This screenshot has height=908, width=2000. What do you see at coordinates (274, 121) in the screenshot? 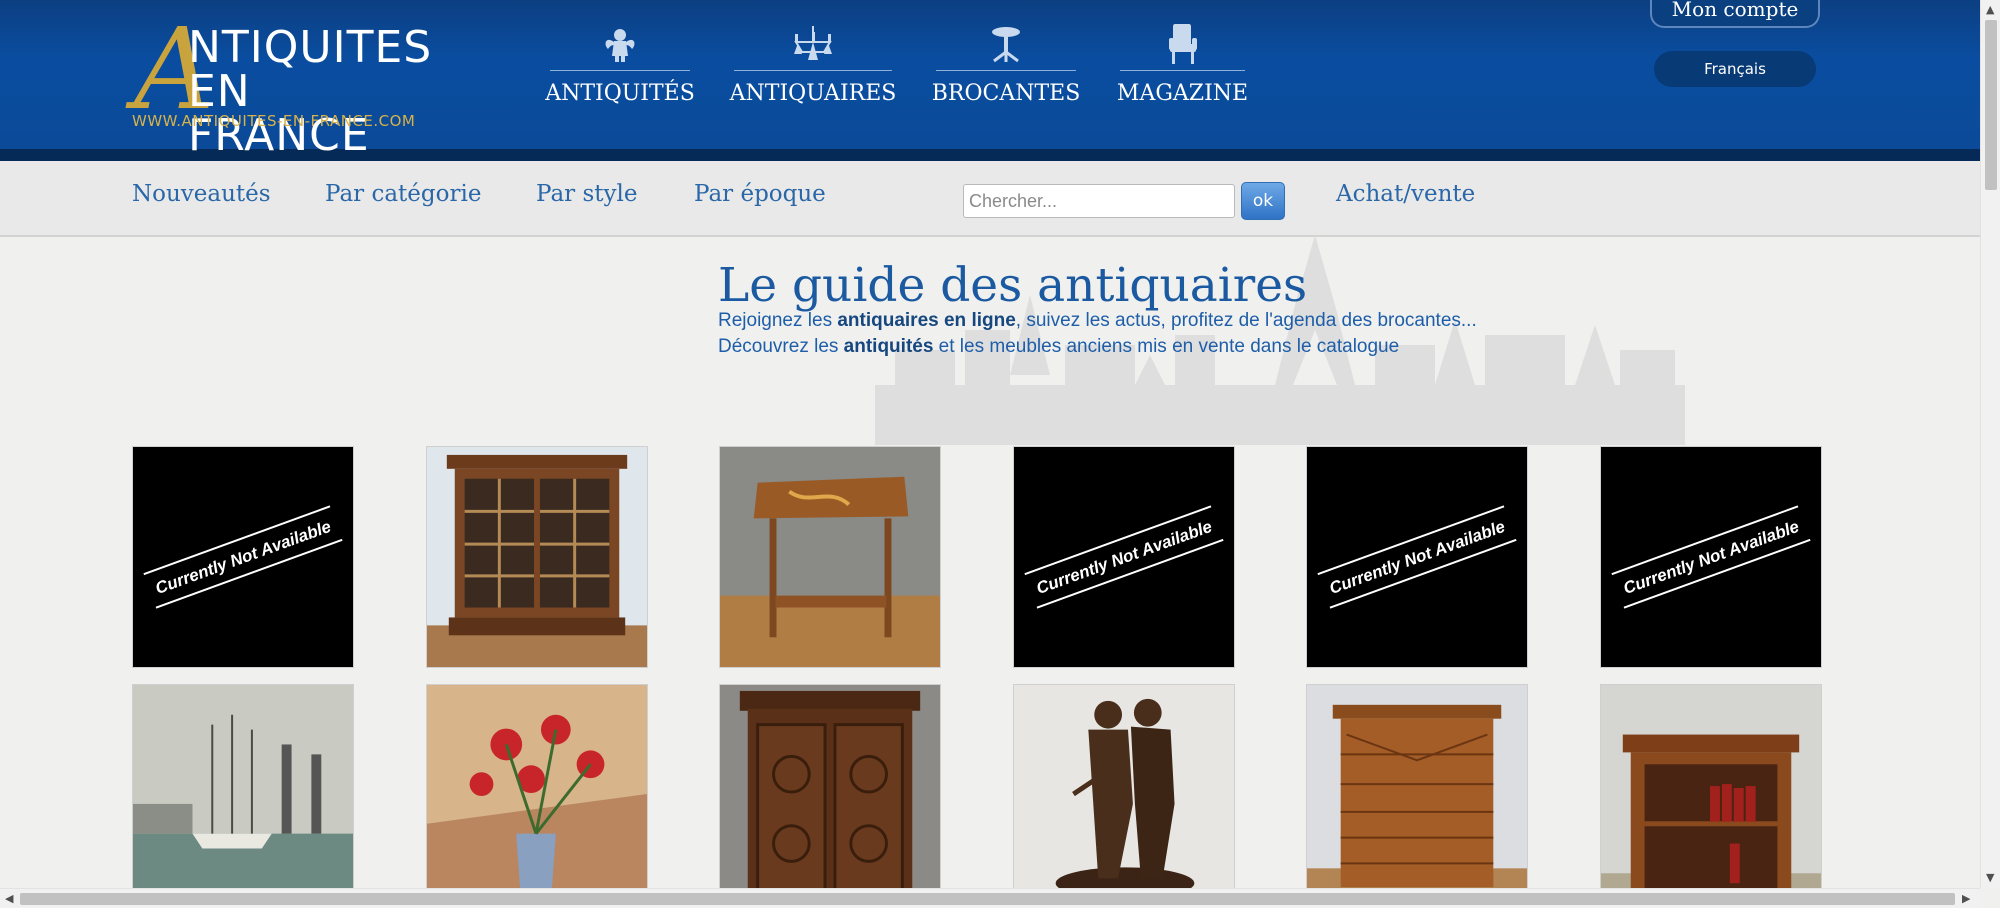
I see `logo-url: WWW.ANTIQUITES-EN-FRANCE.COM` at bounding box center [274, 121].